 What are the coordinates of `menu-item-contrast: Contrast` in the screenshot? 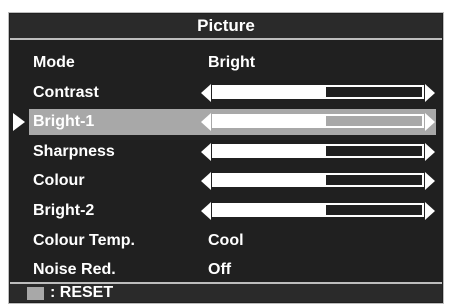 It's located at (226, 93).